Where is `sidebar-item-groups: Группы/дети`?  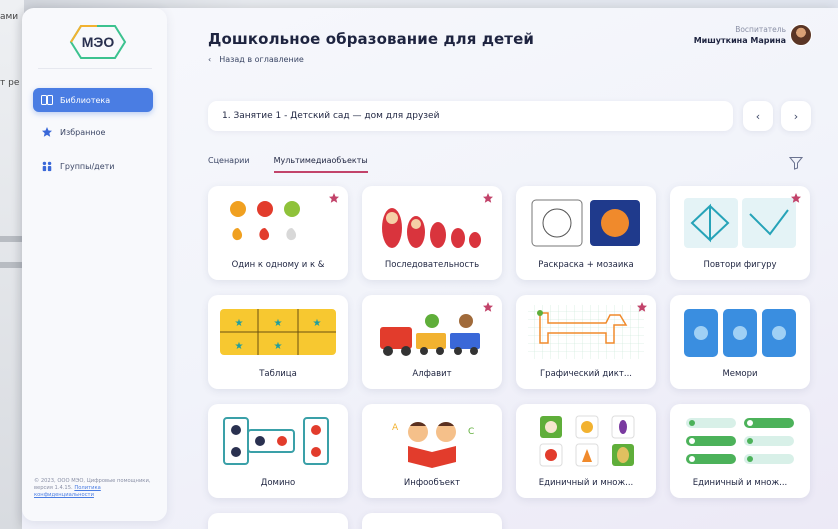
sidebar-item-groups: Группы/дети is located at coordinates (93, 166).